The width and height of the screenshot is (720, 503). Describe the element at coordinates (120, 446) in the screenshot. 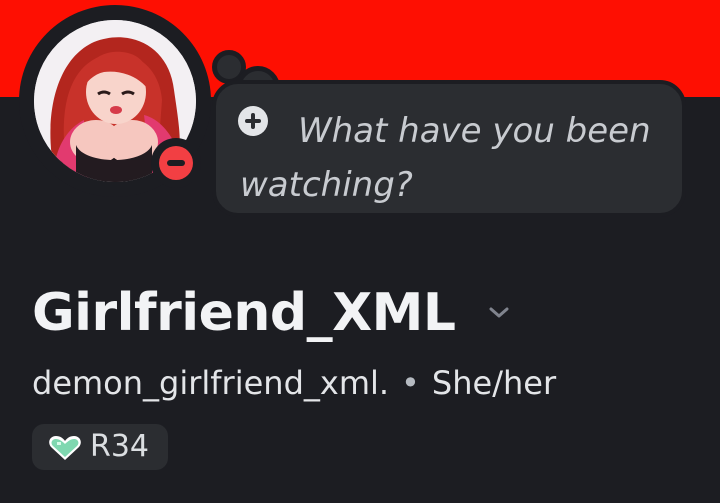

I see `role-label: R34` at that location.